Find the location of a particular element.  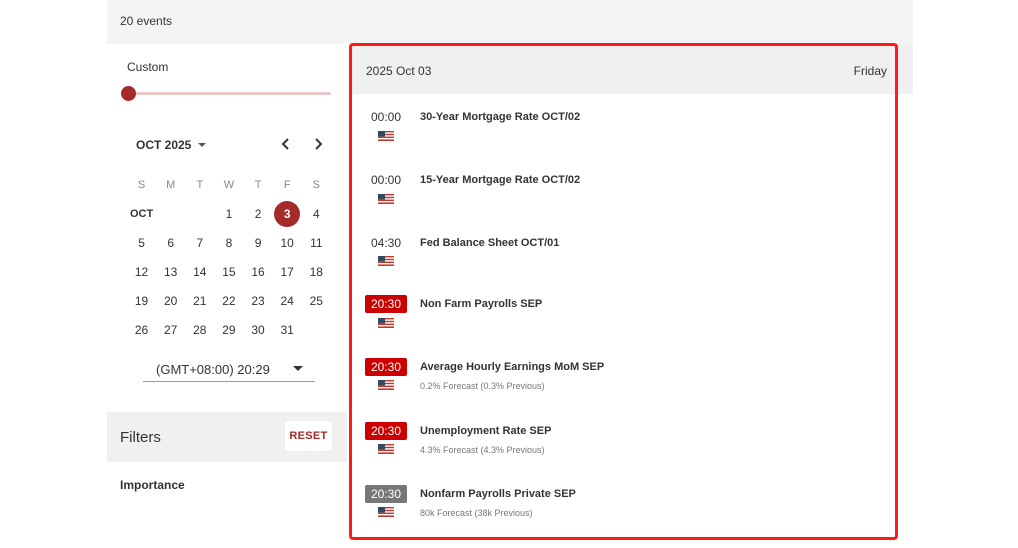

calendar-week-row: 12 13 14 15 16 17 18 is located at coordinates (229, 271).